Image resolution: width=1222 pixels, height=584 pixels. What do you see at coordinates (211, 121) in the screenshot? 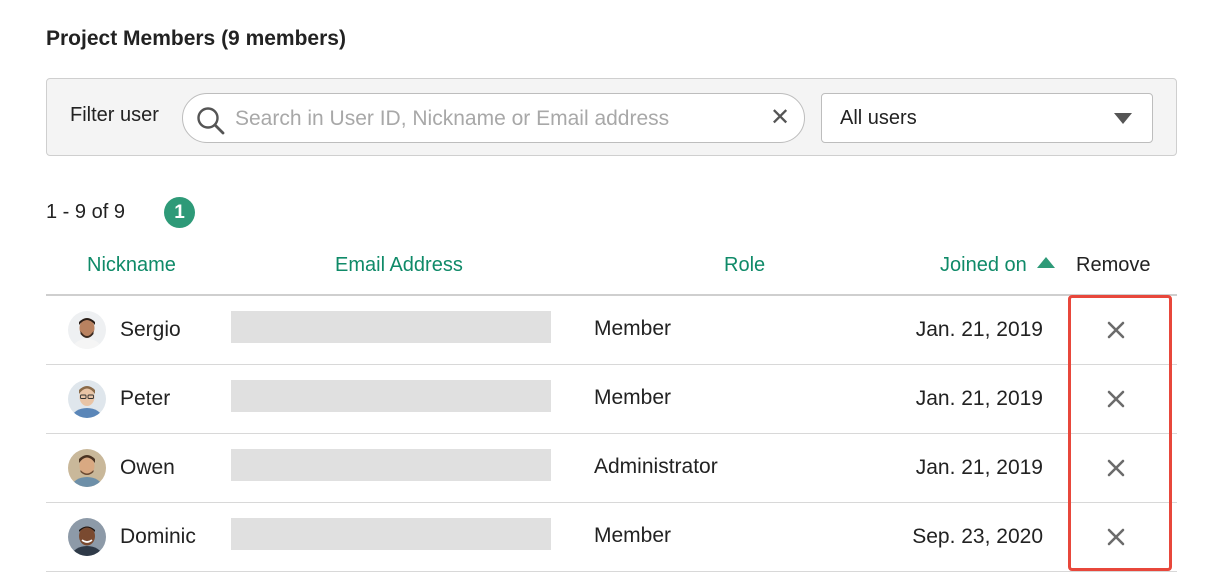
I see `search-icon` at bounding box center [211, 121].